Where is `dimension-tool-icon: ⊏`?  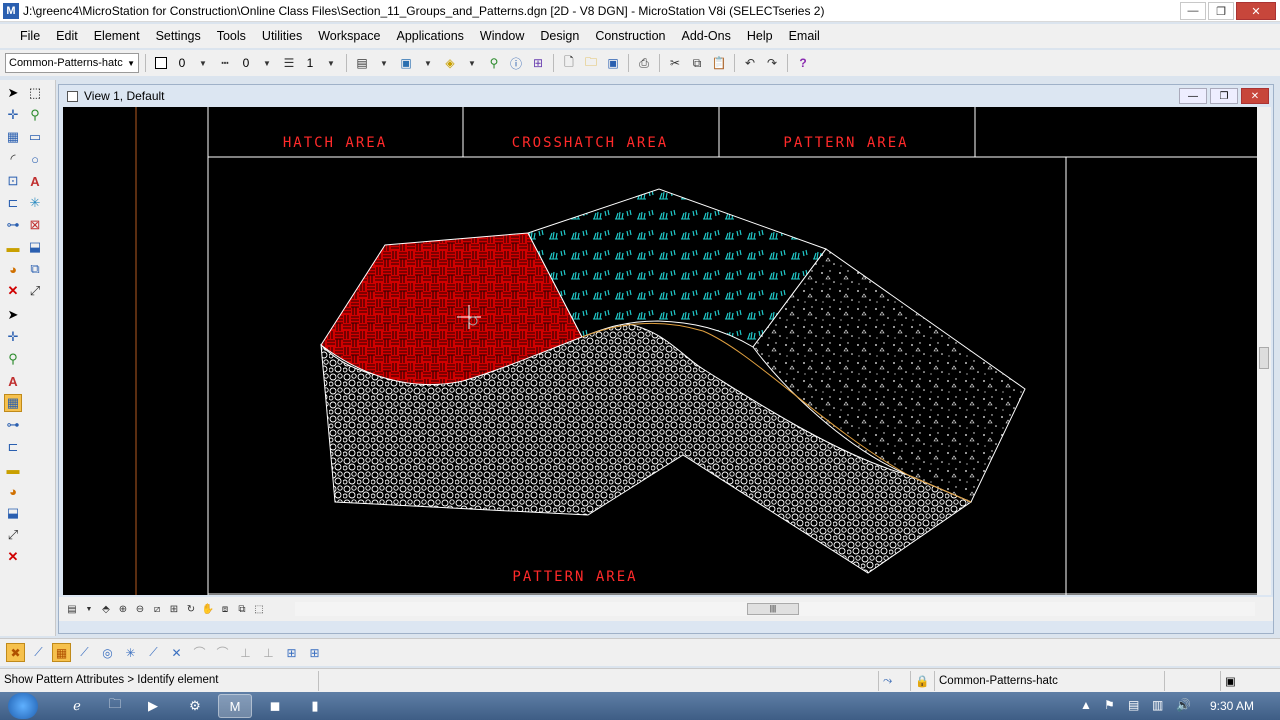 dimension-tool-icon: ⊏ is located at coordinates (13, 447).